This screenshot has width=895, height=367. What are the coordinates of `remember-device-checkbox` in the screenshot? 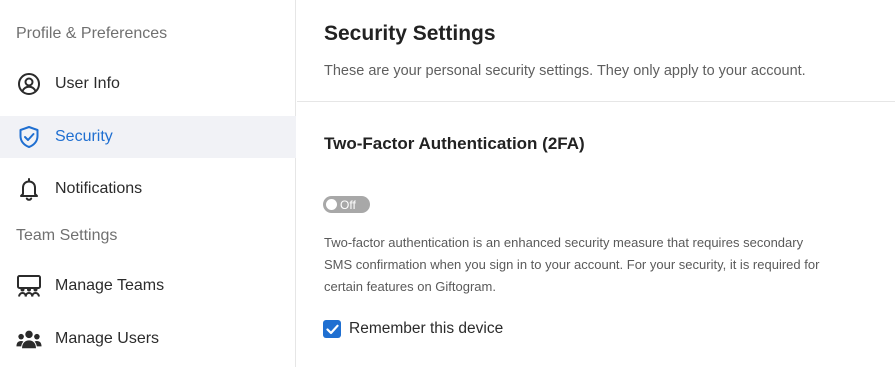 It's located at (332, 329).